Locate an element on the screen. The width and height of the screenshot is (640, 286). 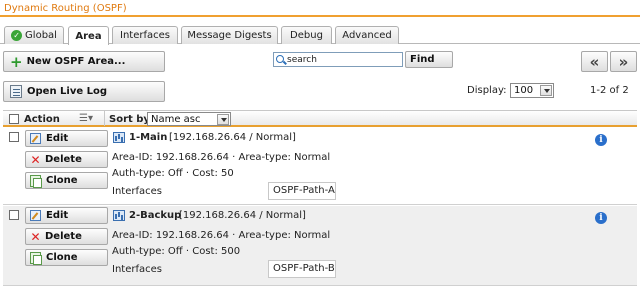
tab-debug: Debug is located at coordinates (306, 35).